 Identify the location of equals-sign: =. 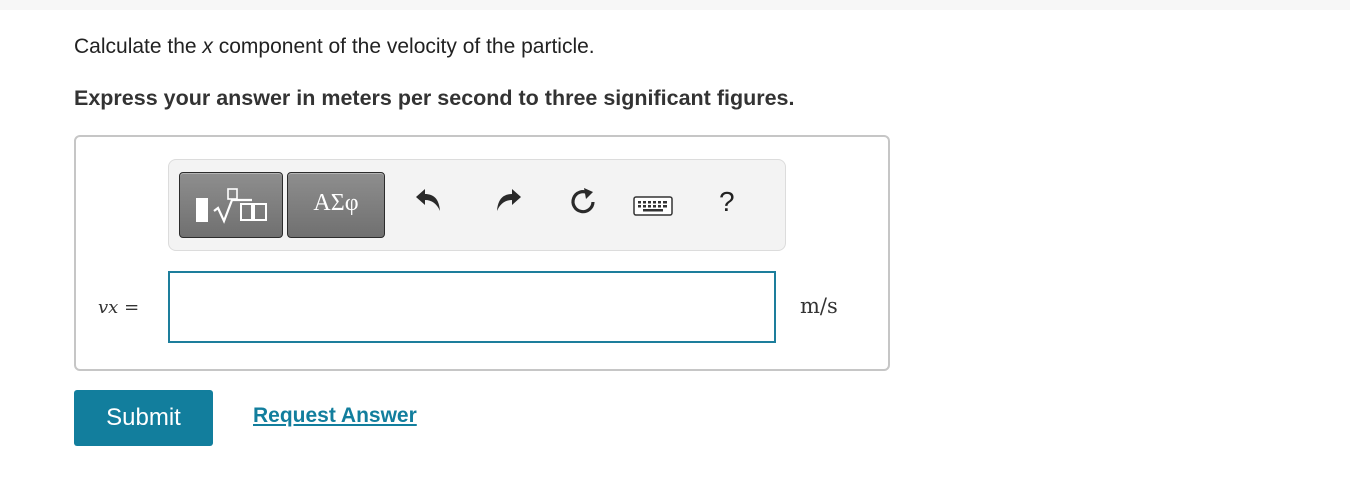
(132, 307).